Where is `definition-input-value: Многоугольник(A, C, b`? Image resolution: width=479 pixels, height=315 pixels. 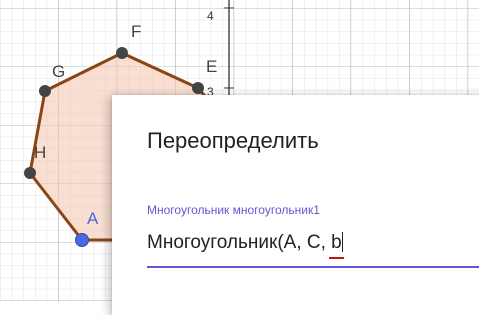 definition-input-value: Многоугольник(A, C, b is located at coordinates (245, 243).